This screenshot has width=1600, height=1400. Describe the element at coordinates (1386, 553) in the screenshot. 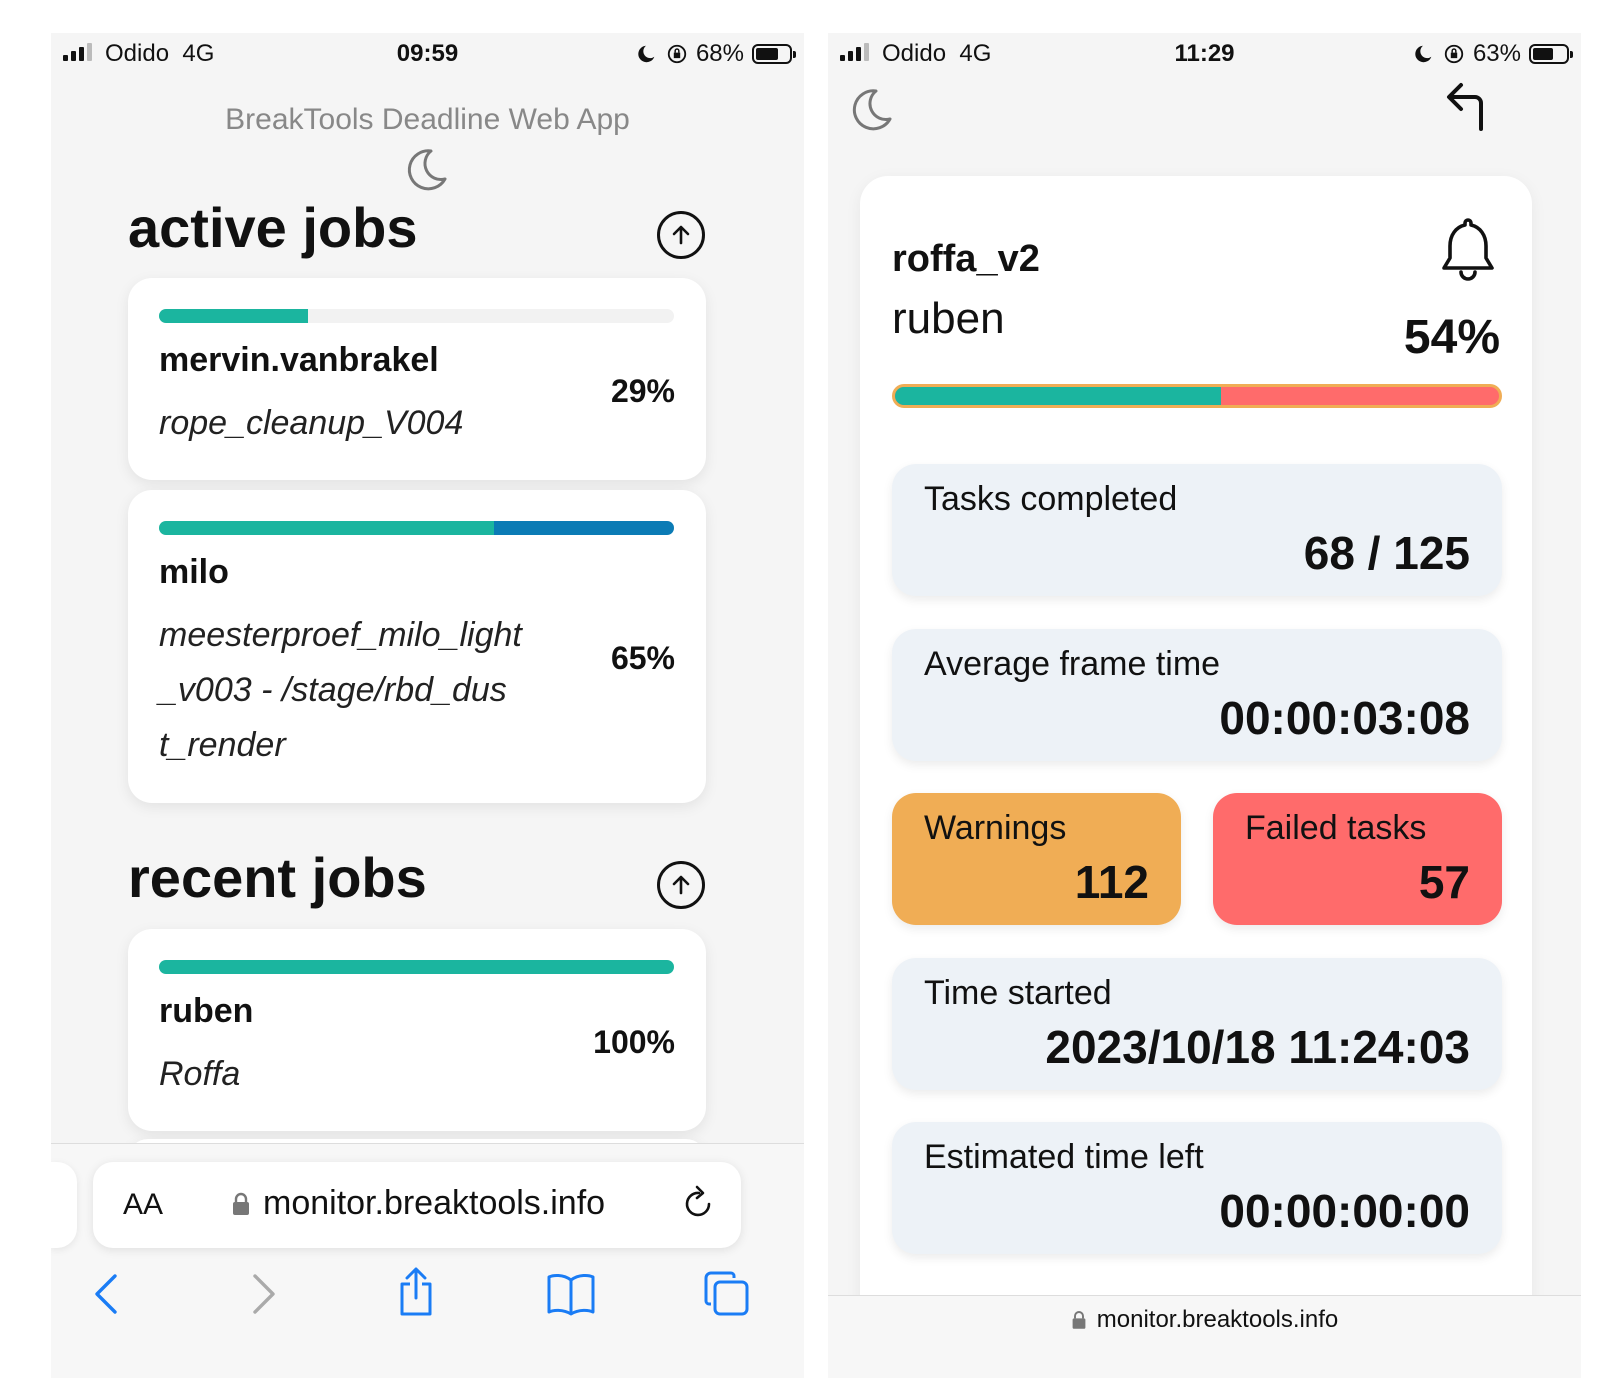

I see `tasks-completed-value: 68 / 125` at that location.